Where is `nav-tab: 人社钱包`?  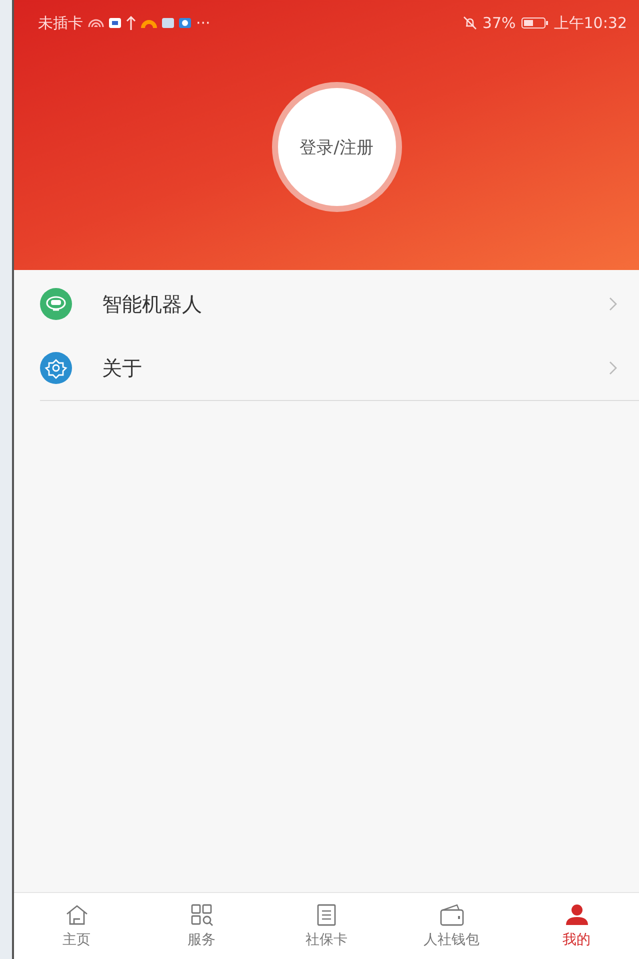
nav-tab: 人社钱包 is located at coordinates (451, 926).